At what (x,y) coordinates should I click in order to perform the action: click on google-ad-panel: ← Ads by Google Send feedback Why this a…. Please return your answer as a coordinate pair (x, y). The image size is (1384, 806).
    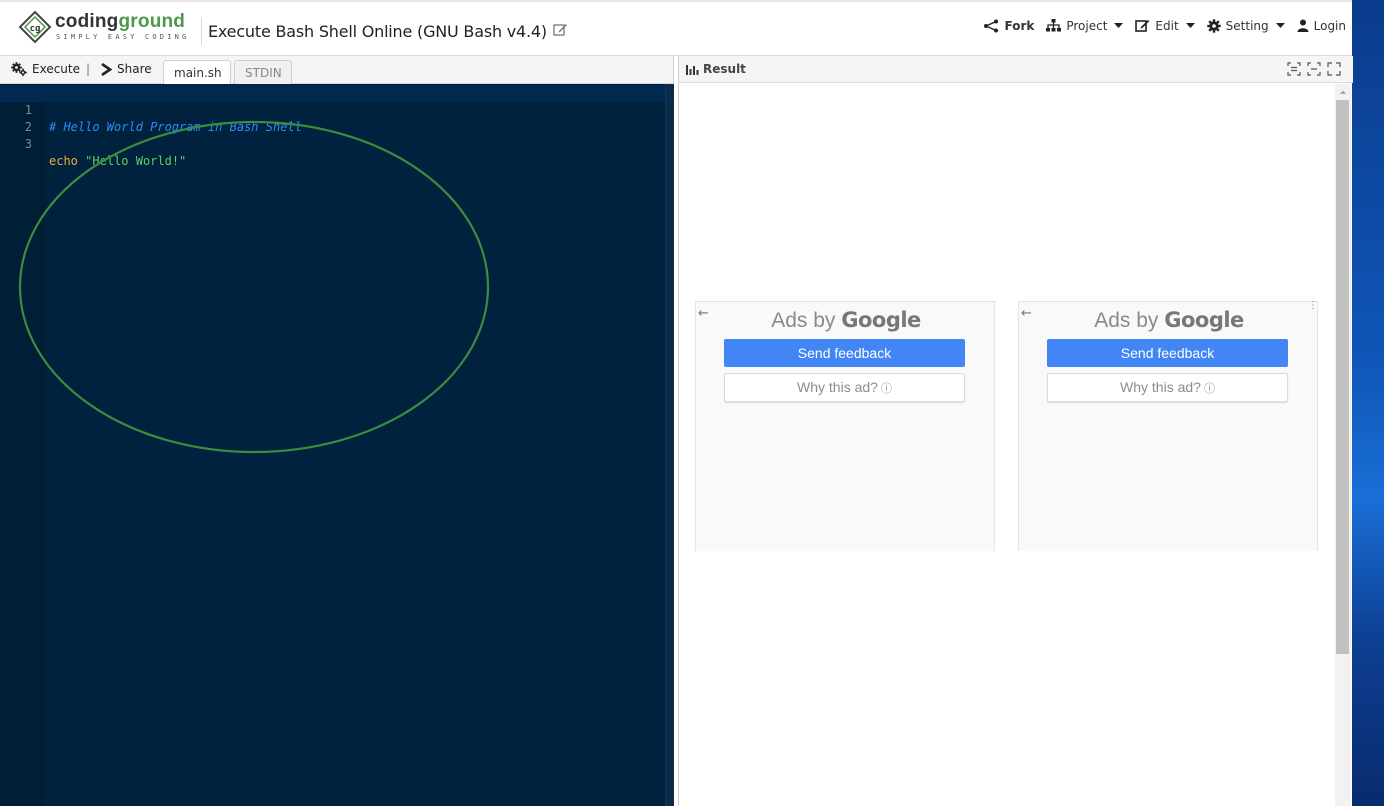
    Looking at the image, I should click on (845, 426).